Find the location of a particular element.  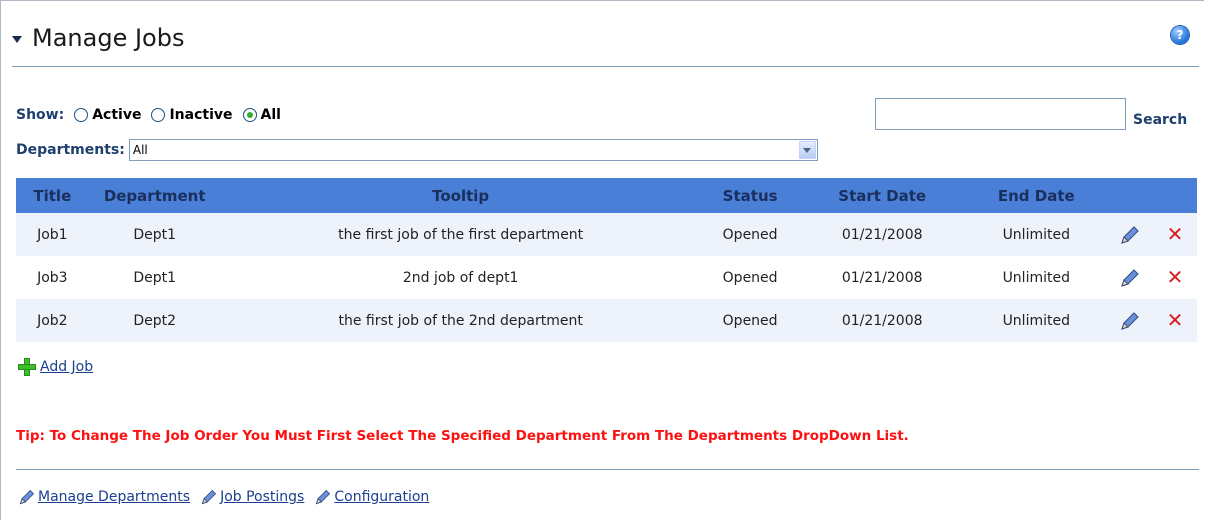

chevron-down-icon is located at coordinates (807, 150).